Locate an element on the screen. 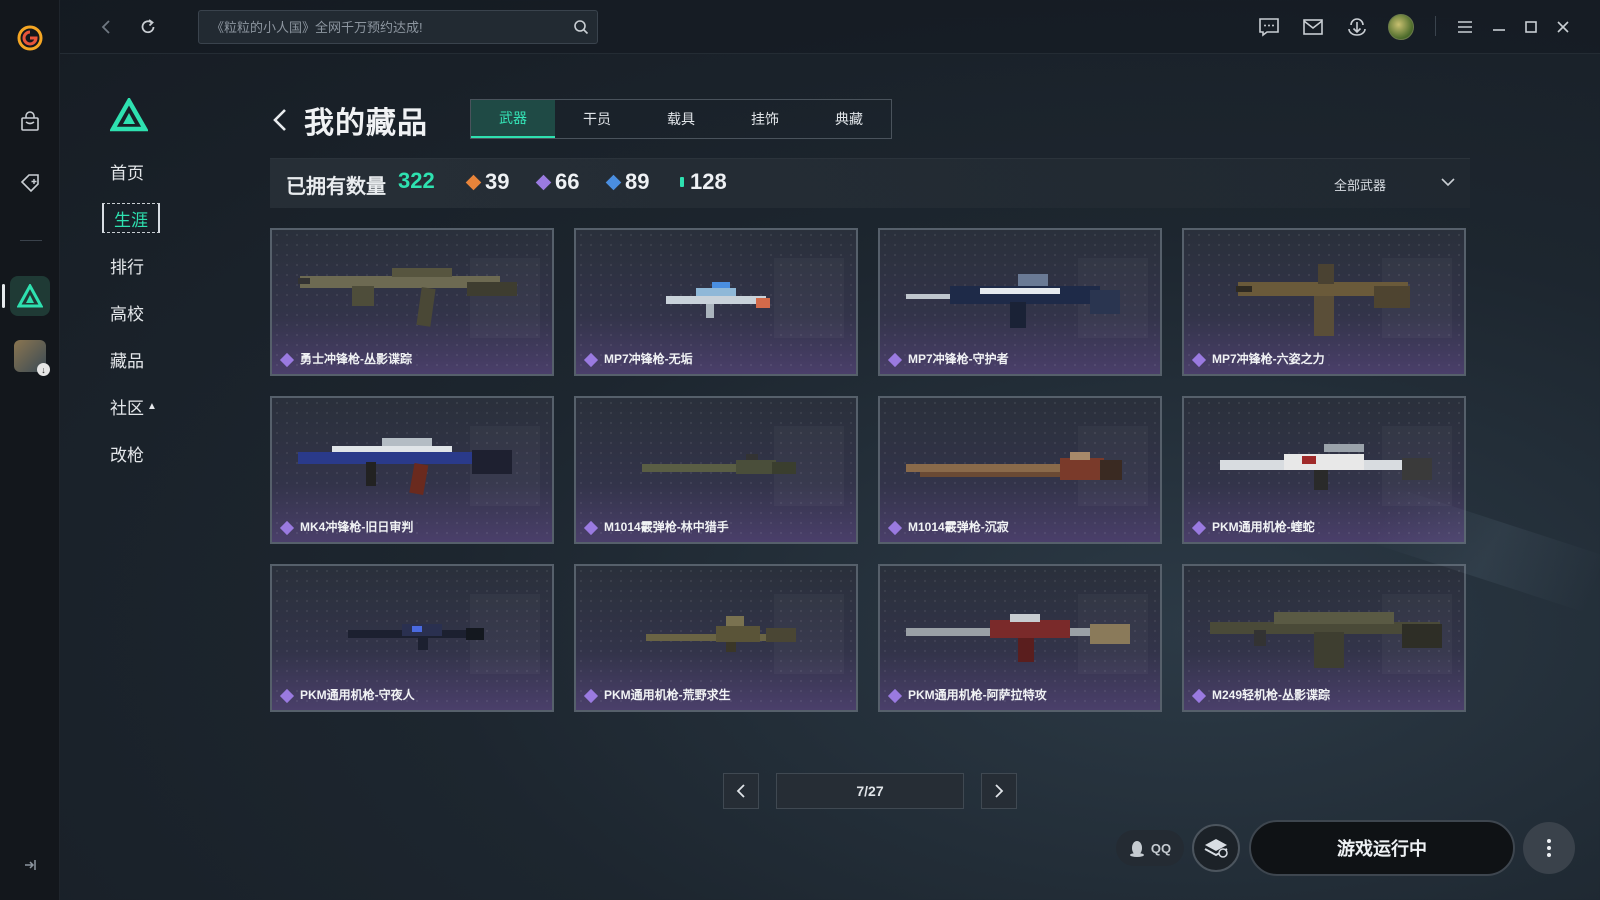 This screenshot has height=900, width=1600. nav-item-home: 首页 is located at coordinates (140, 171).